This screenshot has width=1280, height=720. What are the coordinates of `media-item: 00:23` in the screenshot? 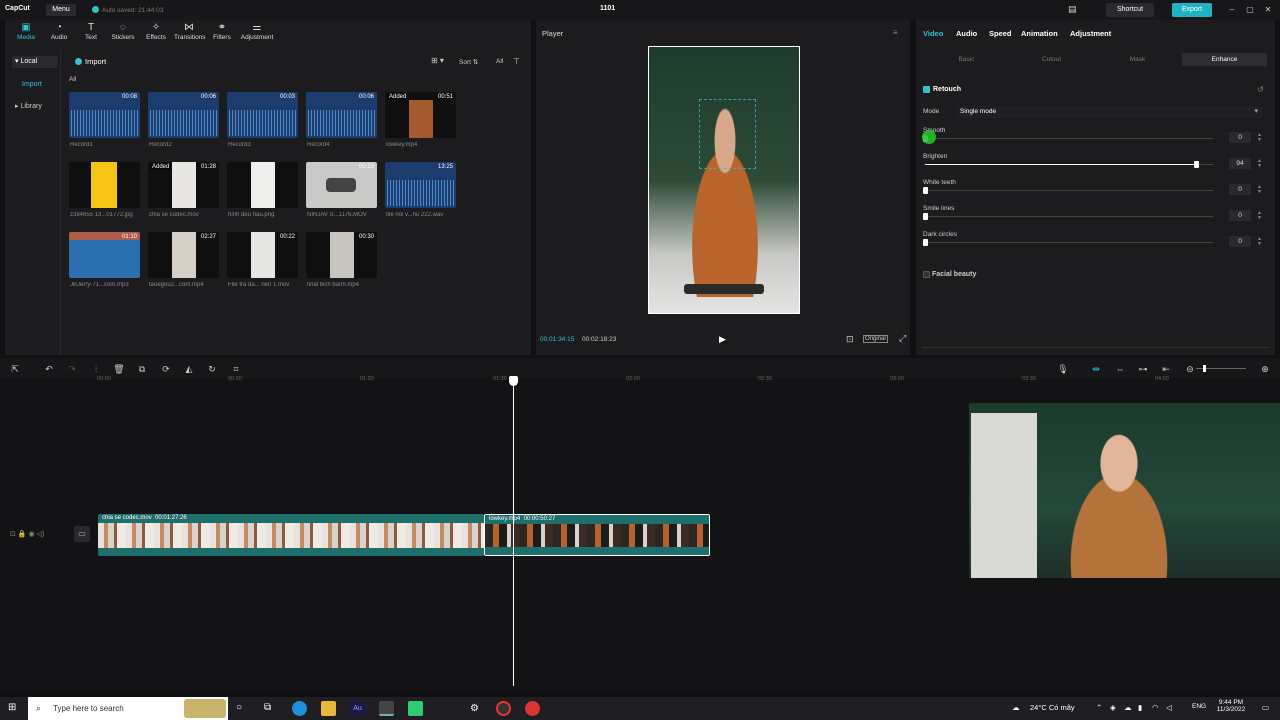 It's located at (341, 185).